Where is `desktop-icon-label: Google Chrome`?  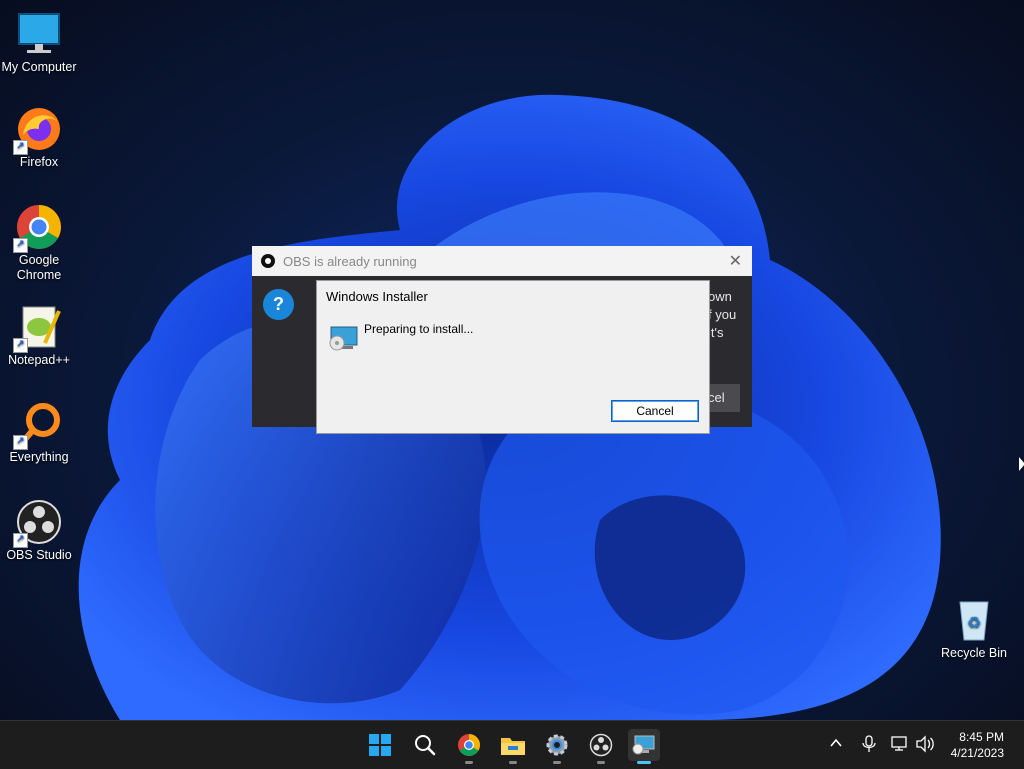 desktop-icon-label: Google Chrome is located at coordinates (39, 267).